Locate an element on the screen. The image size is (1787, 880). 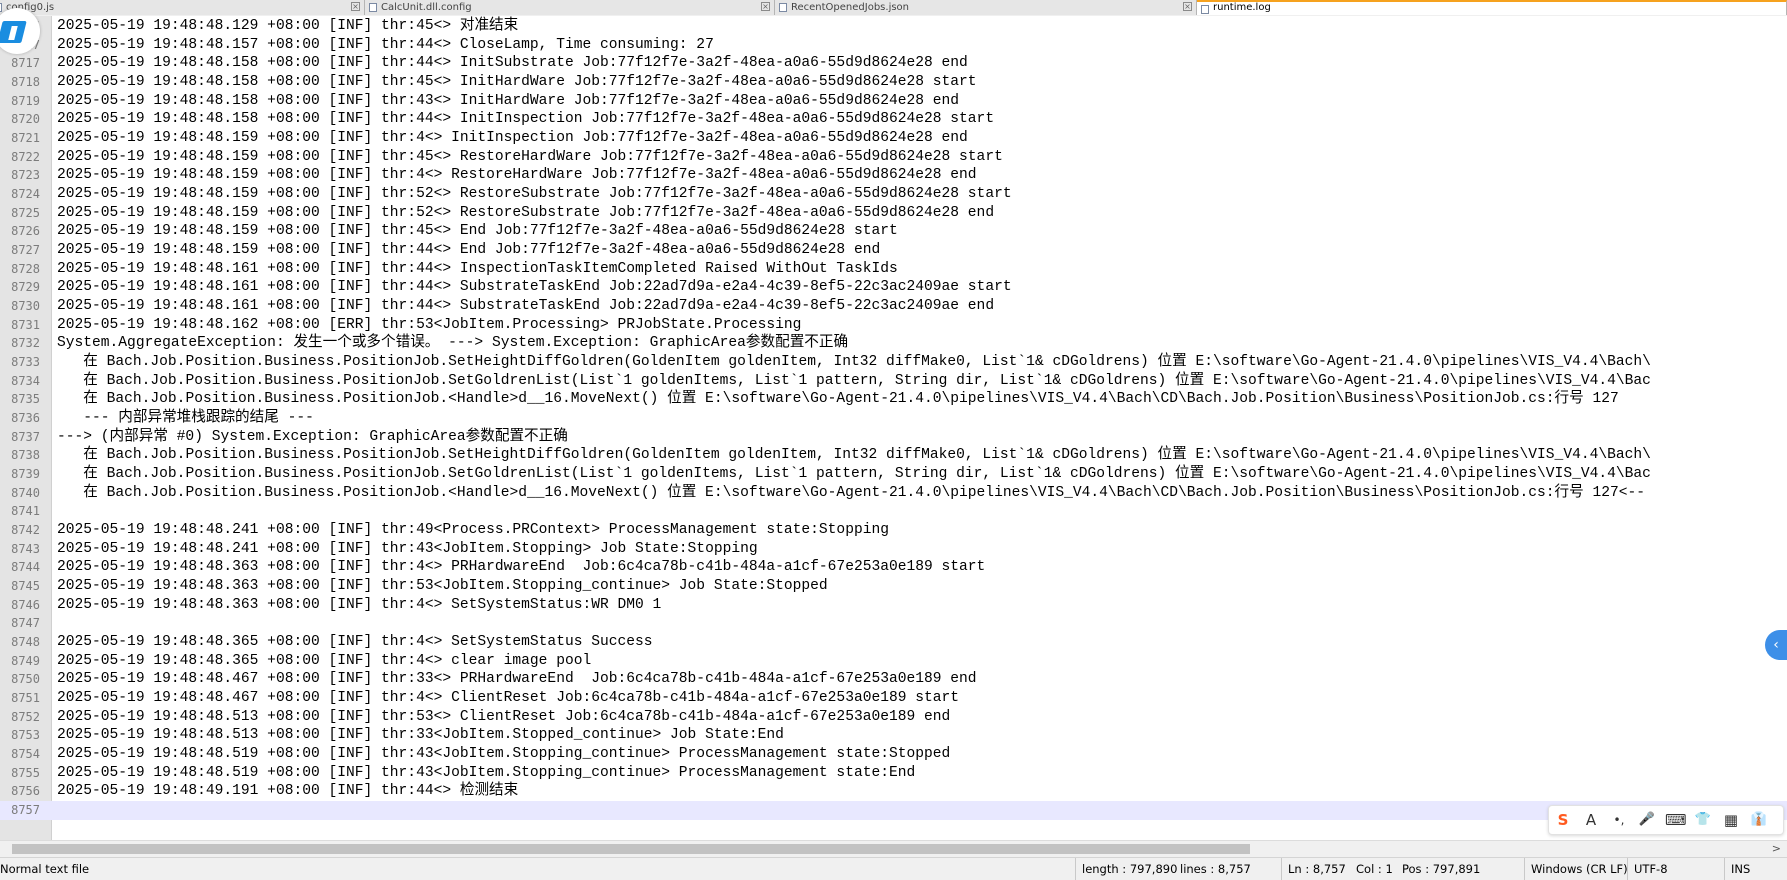
status-eol: Windows (CR LF) is located at coordinates (1576, 869).